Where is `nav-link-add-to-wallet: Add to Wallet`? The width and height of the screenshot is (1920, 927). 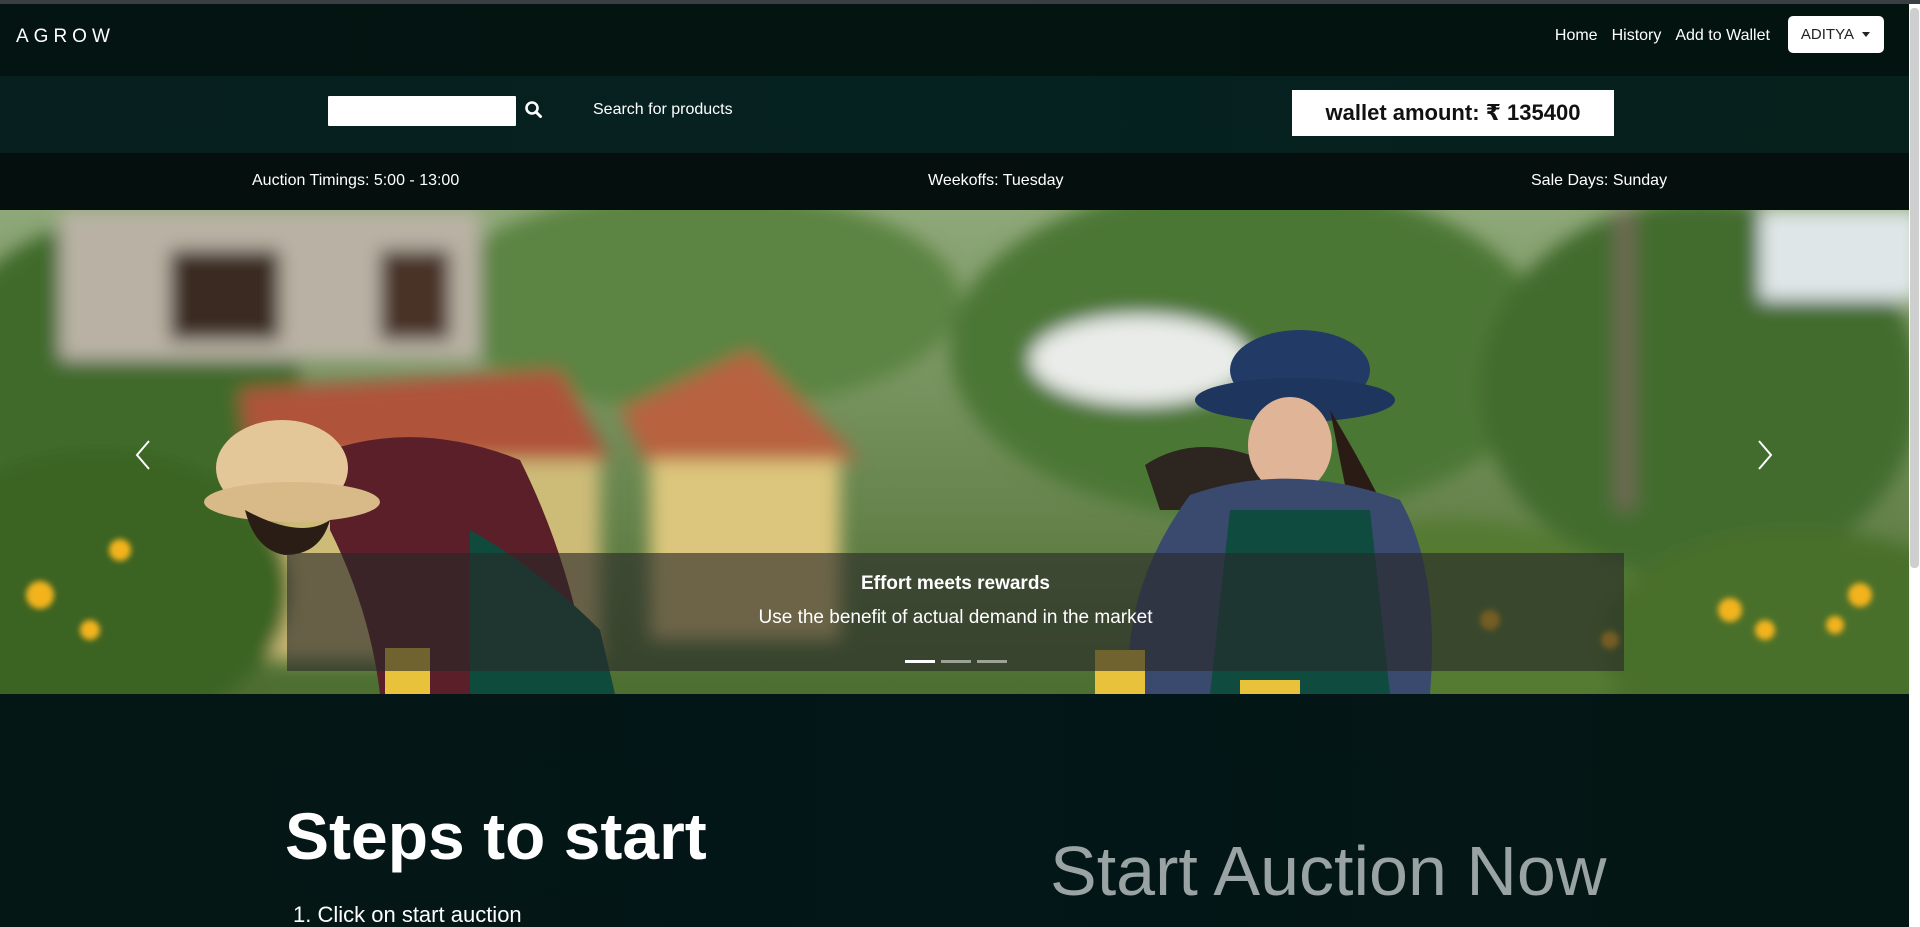 nav-link-add-to-wallet: Add to Wallet is located at coordinates (1722, 35).